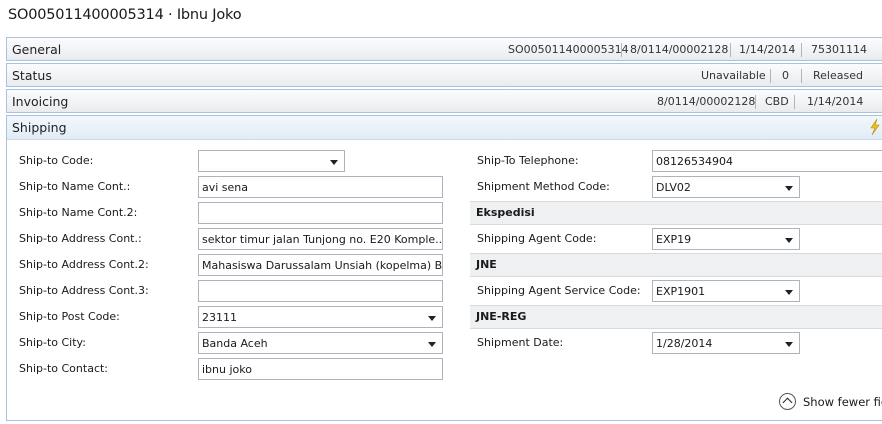 The image size is (882, 424). Describe the element at coordinates (528, 160) in the screenshot. I see `ship-to-telephone-label: Ship-To Telephone:` at that location.